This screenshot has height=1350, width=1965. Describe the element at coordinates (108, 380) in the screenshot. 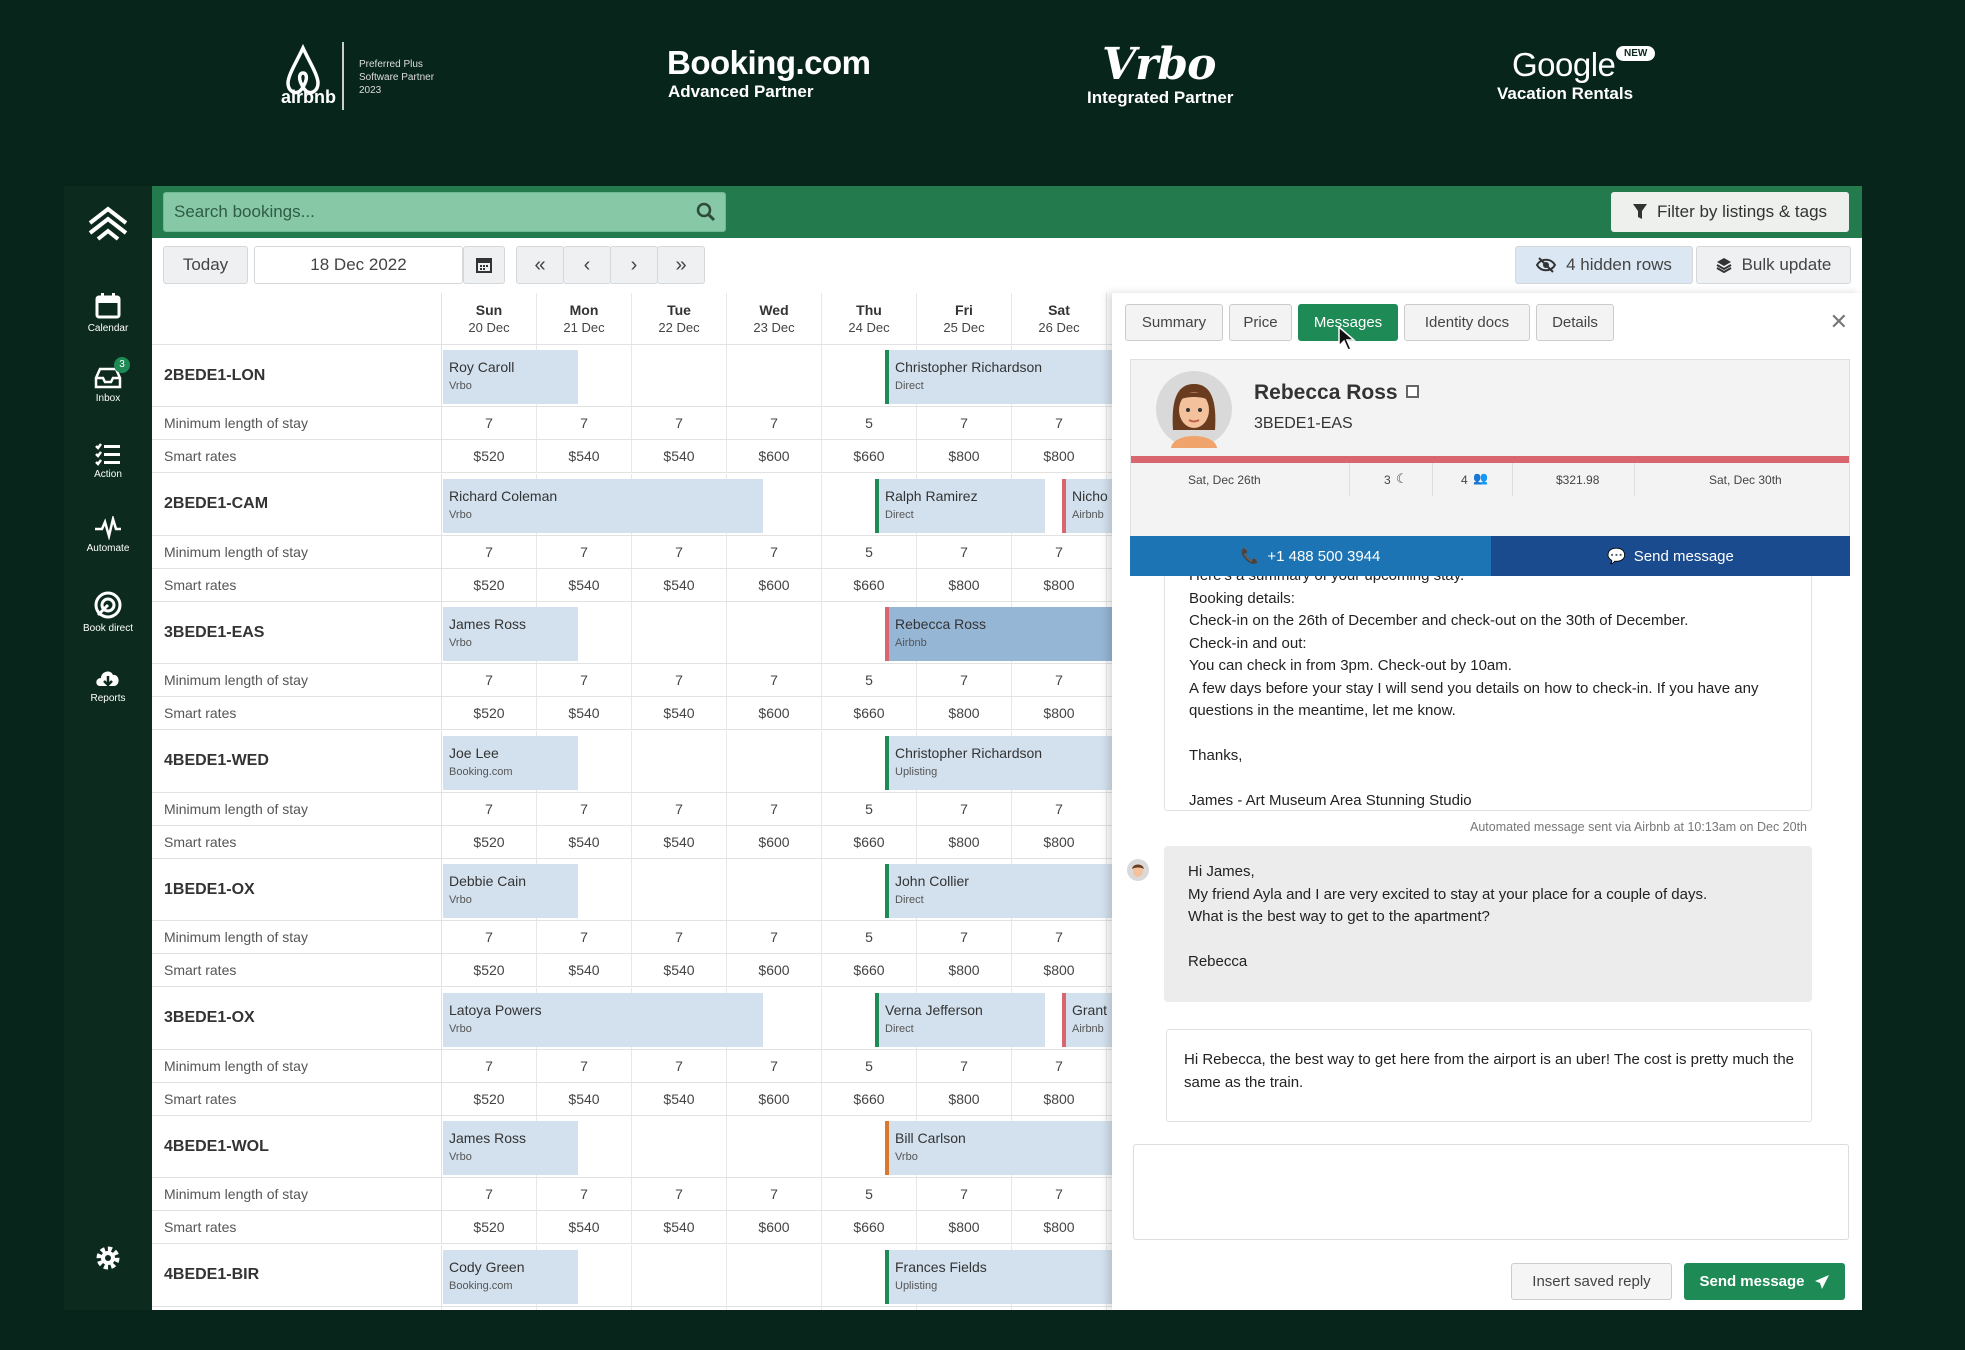

I see `sidebar-item-inbox: 3 Inbox` at that location.